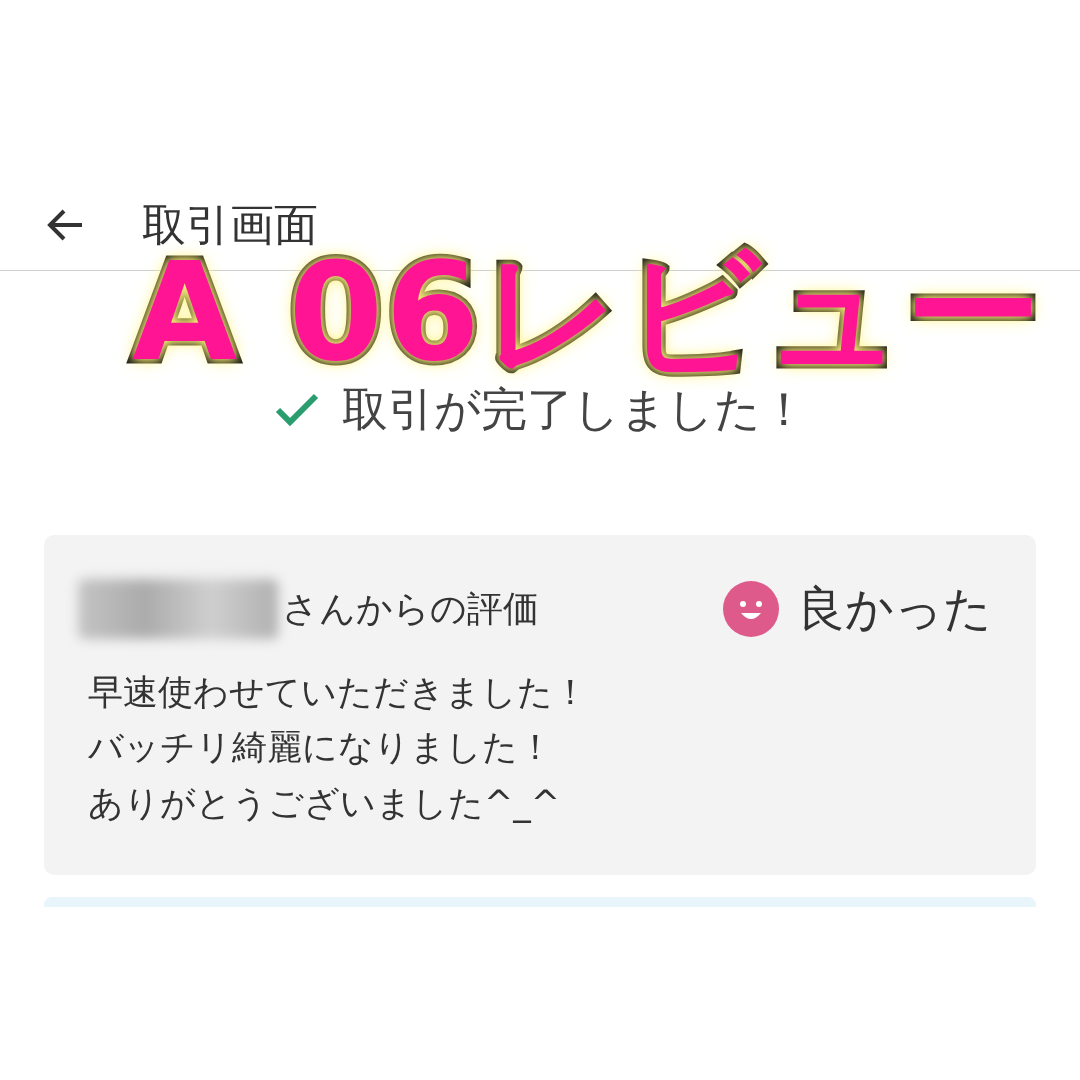 The height and width of the screenshot is (1080, 1080). What do you see at coordinates (894, 608) in the screenshot?
I see `rating-label: 良かった` at bounding box center [894, 608].